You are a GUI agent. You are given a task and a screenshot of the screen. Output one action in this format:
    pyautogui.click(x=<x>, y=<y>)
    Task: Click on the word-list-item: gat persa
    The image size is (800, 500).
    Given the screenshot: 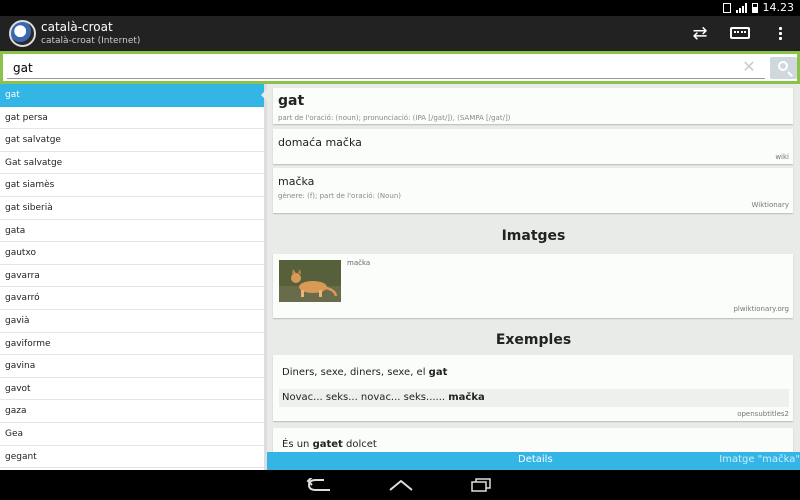 What is the action you would take?
    pyautogui.click(x=132, y=118)
    